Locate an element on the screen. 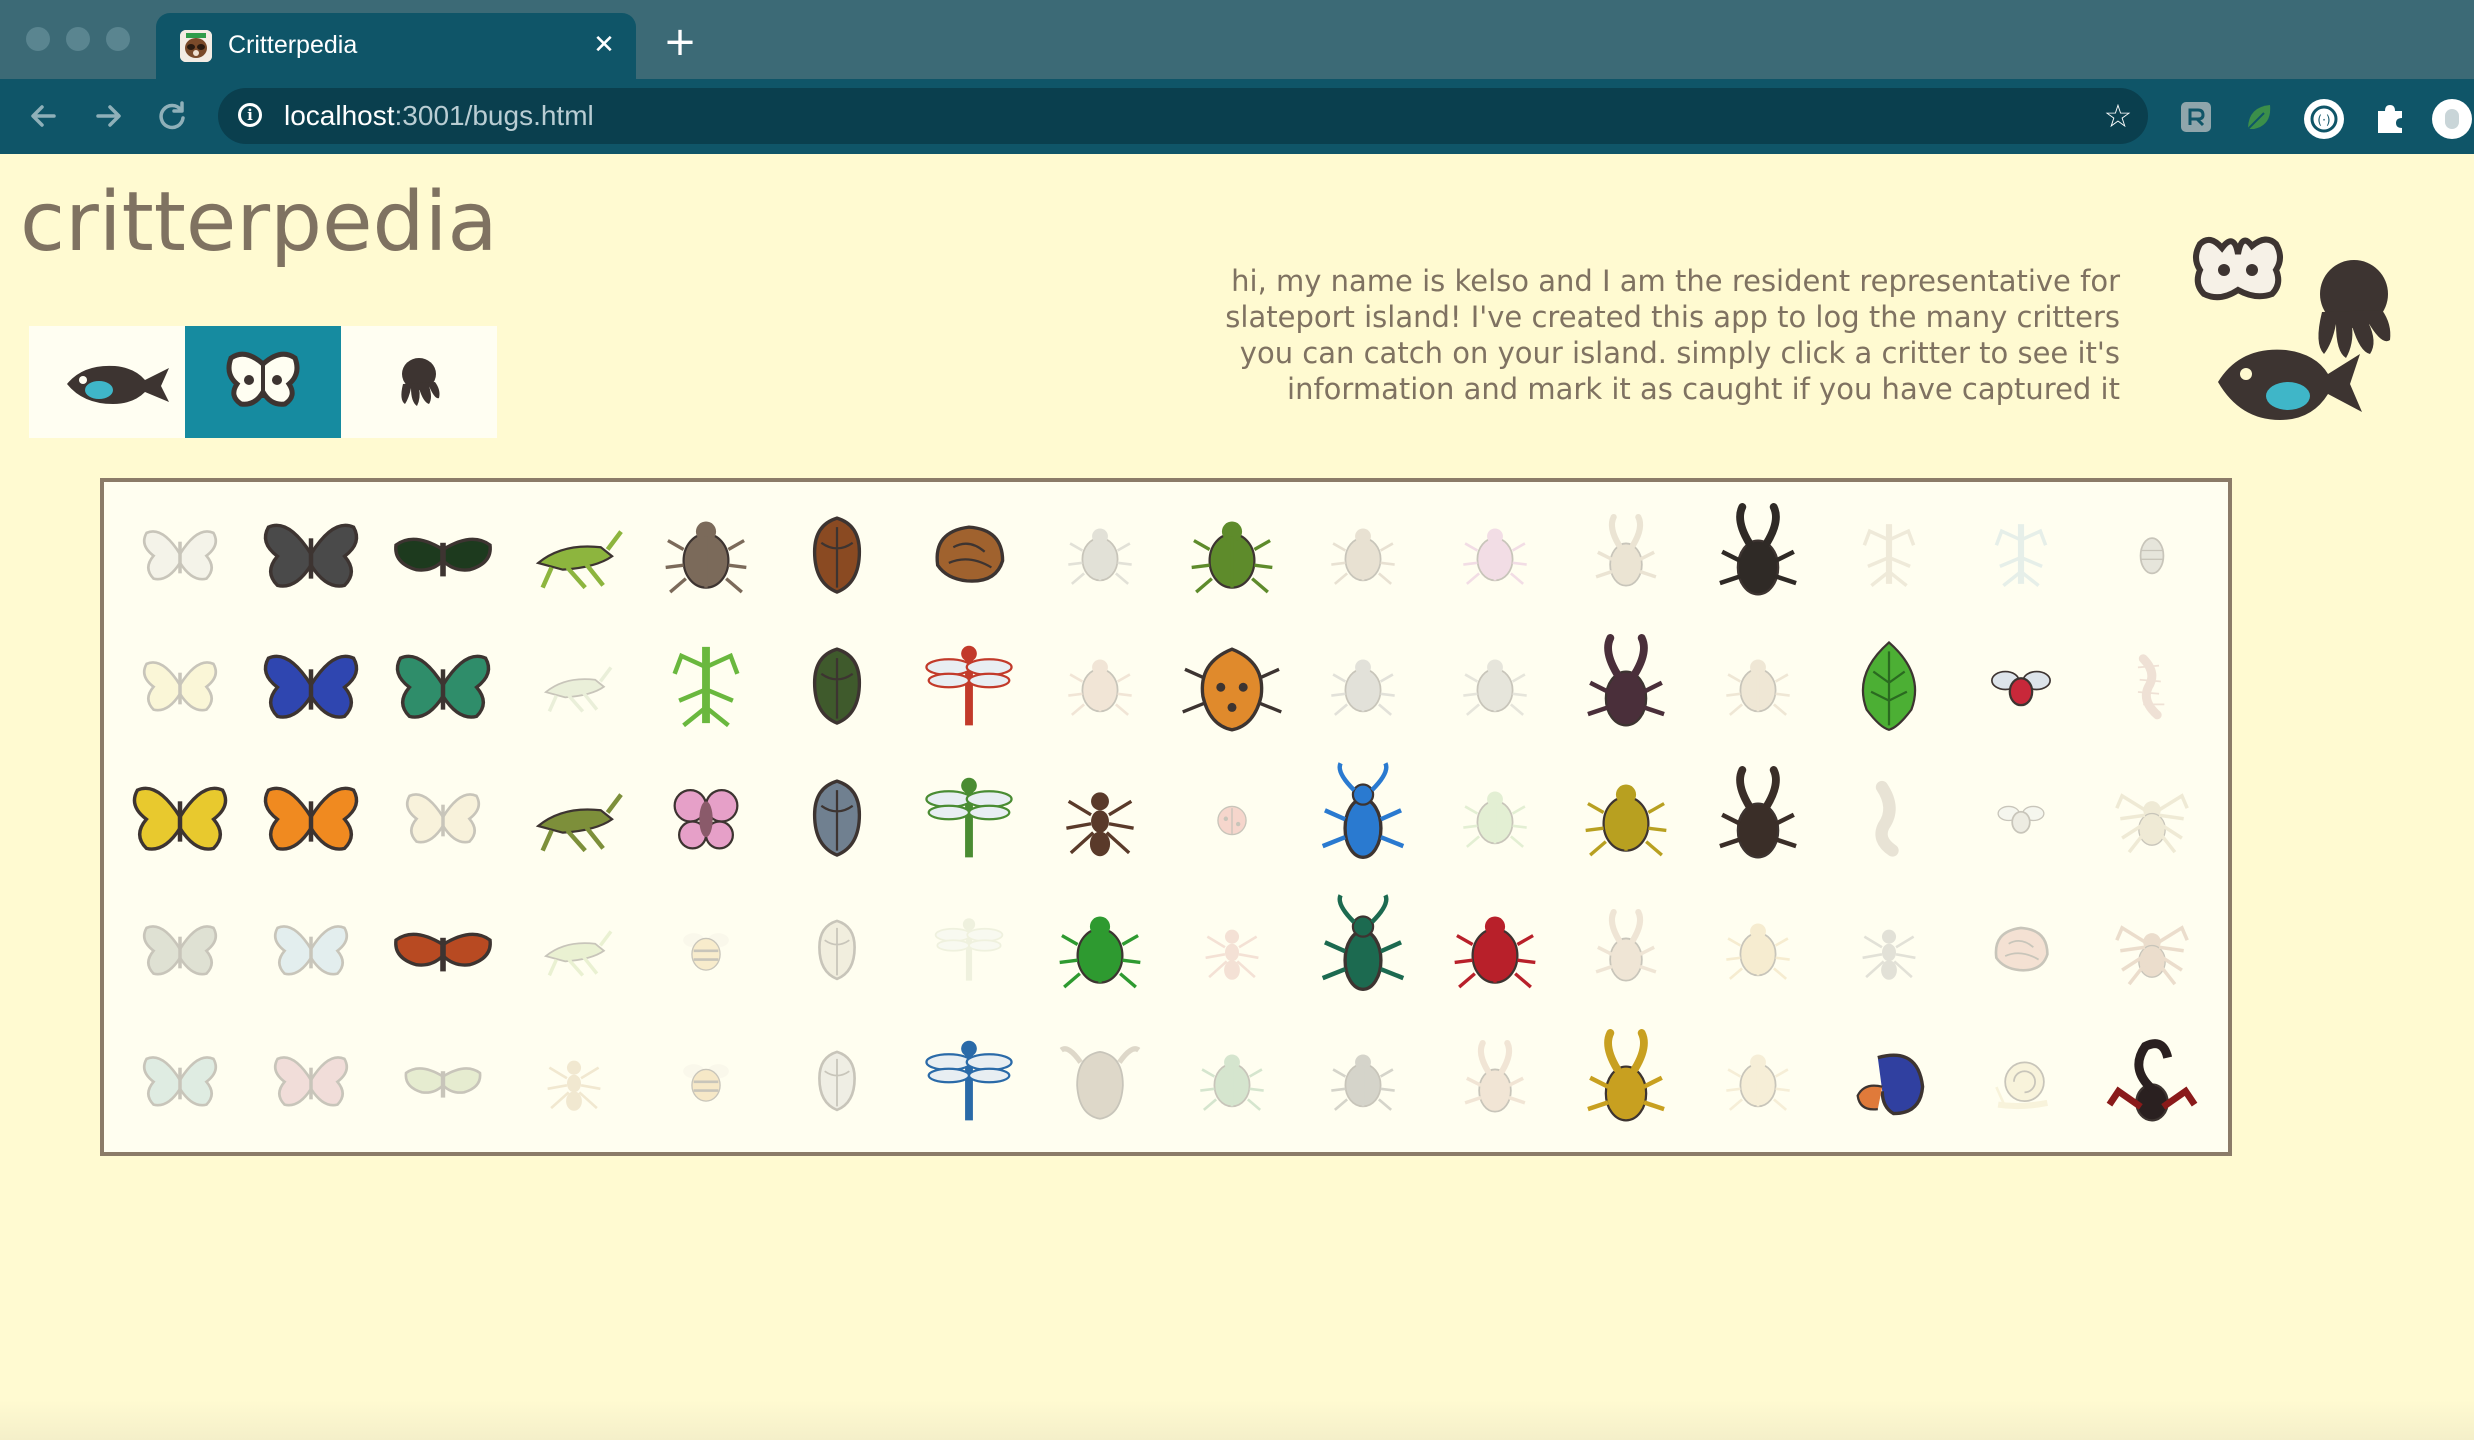  site-info-icon: i is located at coordinates (250, 115).